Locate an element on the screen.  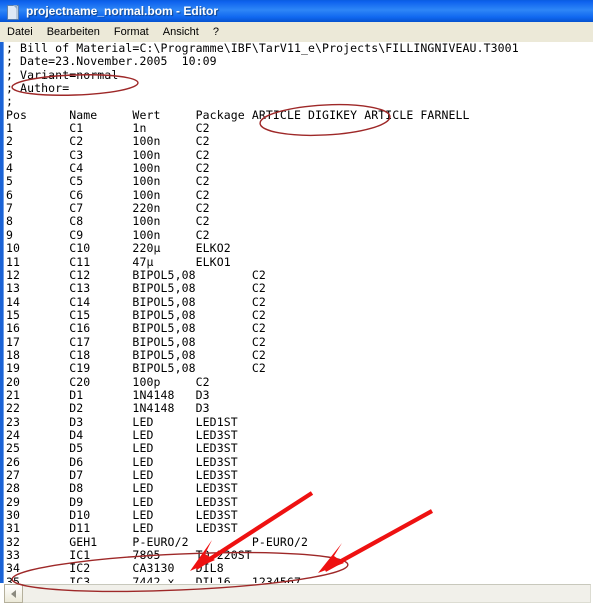
menu-item-help: ? is located at coordinates (216, 32).